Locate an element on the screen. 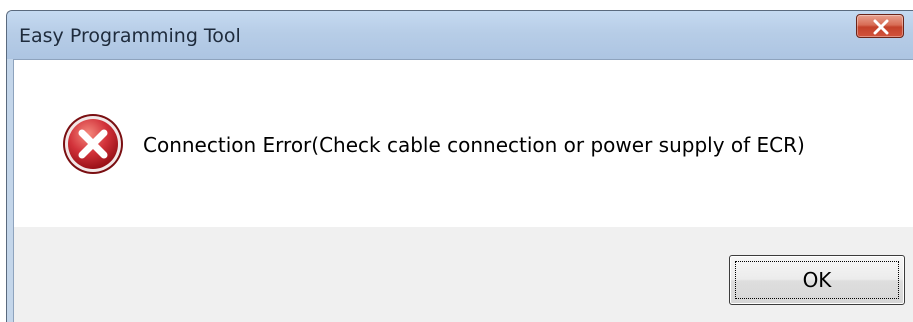  ok-button: OK is located at coordinates (817, 280).